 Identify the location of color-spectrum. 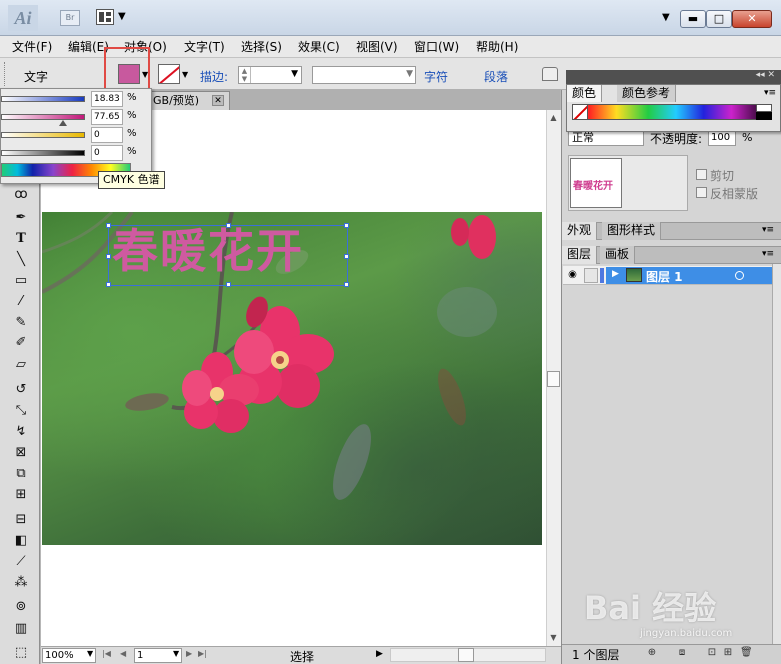
(672, 112).